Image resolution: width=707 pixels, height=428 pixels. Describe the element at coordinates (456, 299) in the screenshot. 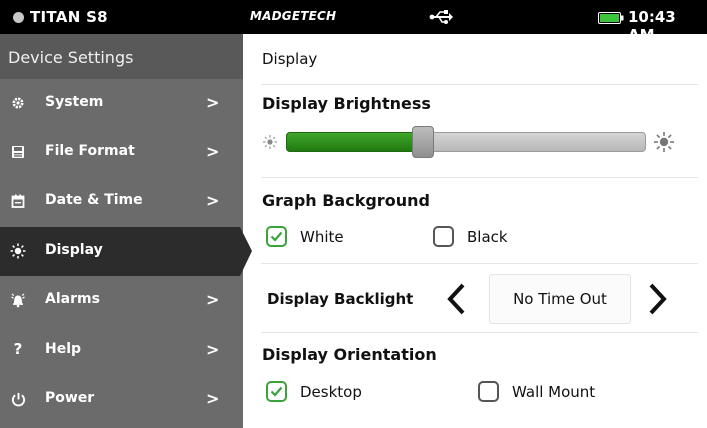

I see `chevron-left-icon` at that location.